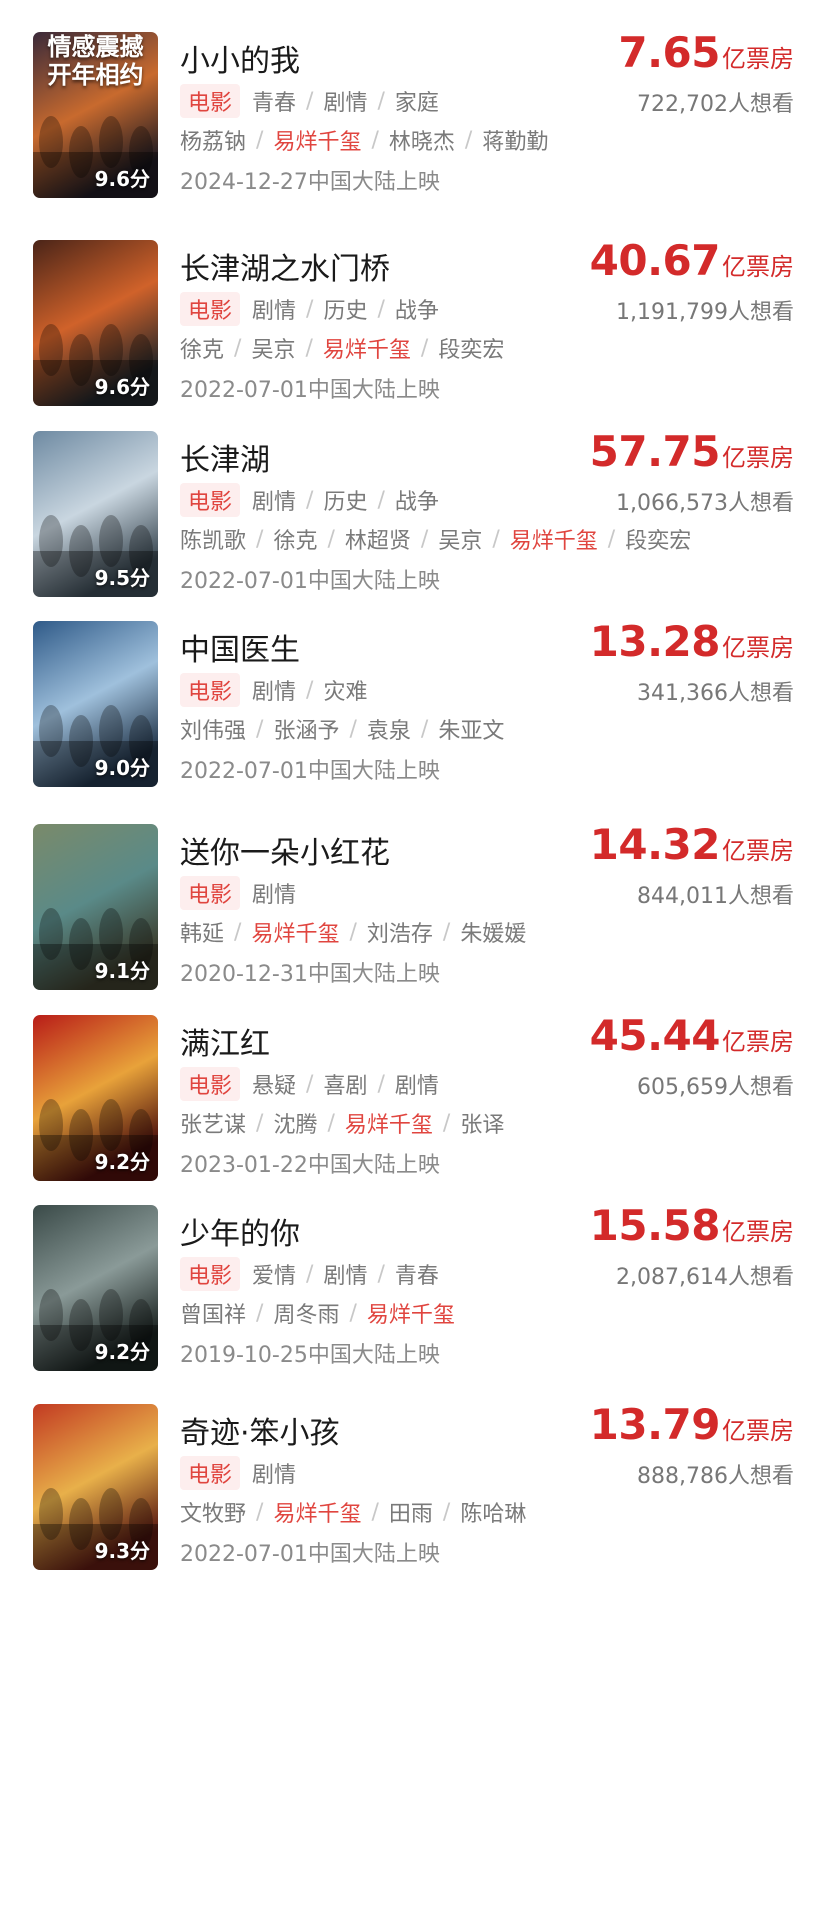 The height and width of the screenshot is (1908, 828). I want to click on rating-score: 9.0分, so click(122, 768).